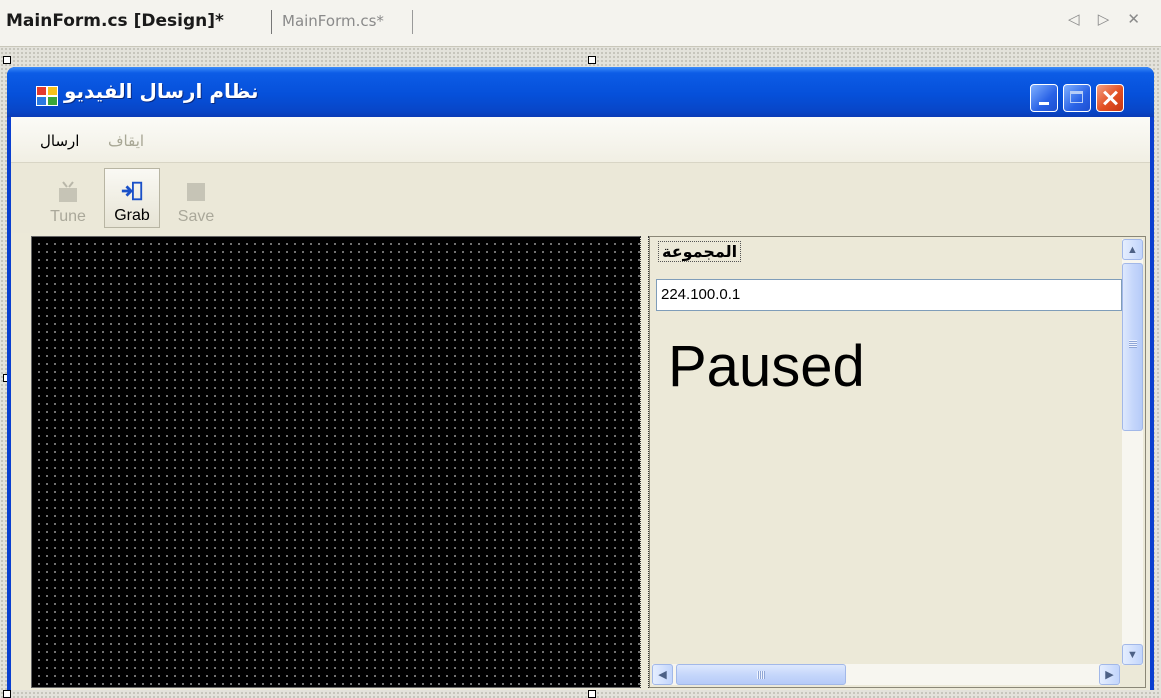 This screenshot has height=698, width=1161. What do you see at coordinates (333, 21) in the screenshot?
I see `tab-code-view: MainForm.cs*` at bounding box center [333, 21].